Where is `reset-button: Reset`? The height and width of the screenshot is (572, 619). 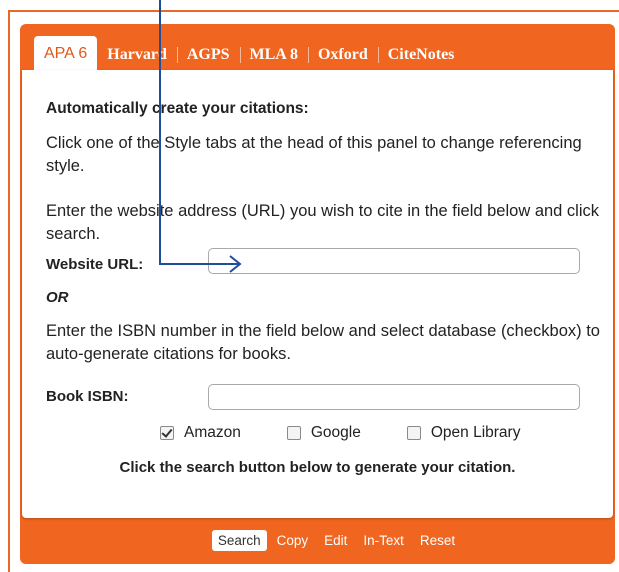
reset-button: Reset is located at coordinates (437, 540).